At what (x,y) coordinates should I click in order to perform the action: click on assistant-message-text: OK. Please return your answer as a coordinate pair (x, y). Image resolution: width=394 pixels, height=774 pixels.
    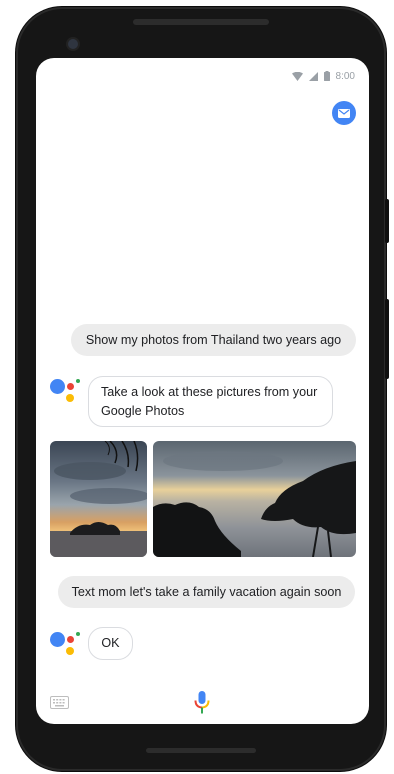
    Looking at the image, I should click on (110, 643).